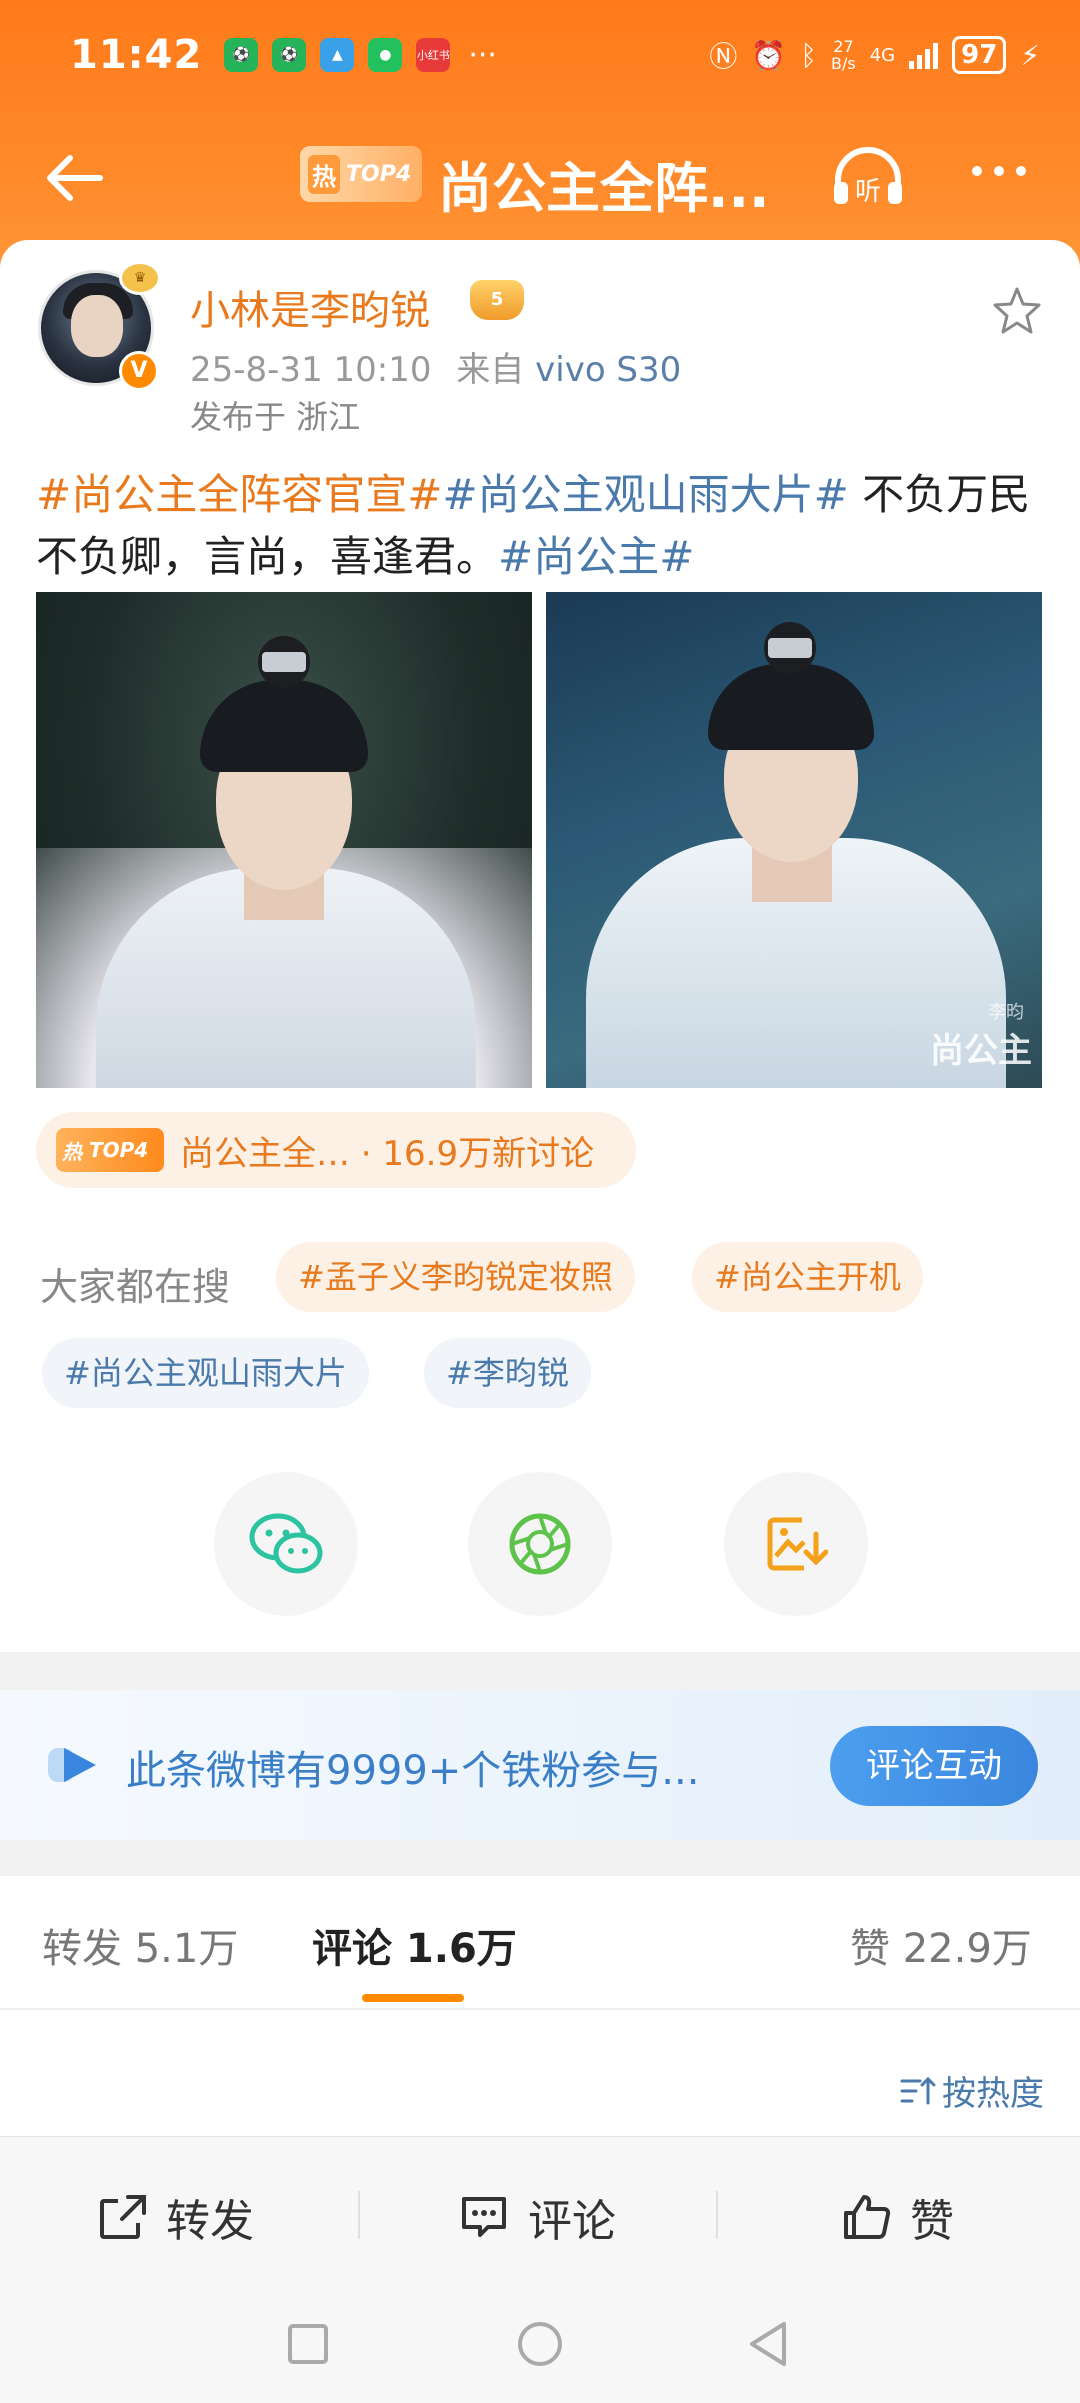  I want to click on back-arrow-icon, so click(75, 178).